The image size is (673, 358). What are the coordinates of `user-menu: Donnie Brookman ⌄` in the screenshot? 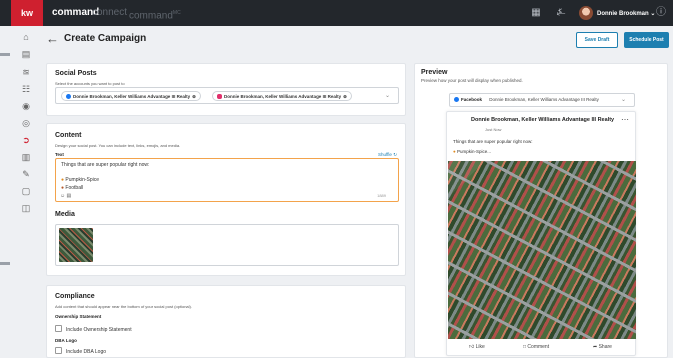 It's located at (626, 13).